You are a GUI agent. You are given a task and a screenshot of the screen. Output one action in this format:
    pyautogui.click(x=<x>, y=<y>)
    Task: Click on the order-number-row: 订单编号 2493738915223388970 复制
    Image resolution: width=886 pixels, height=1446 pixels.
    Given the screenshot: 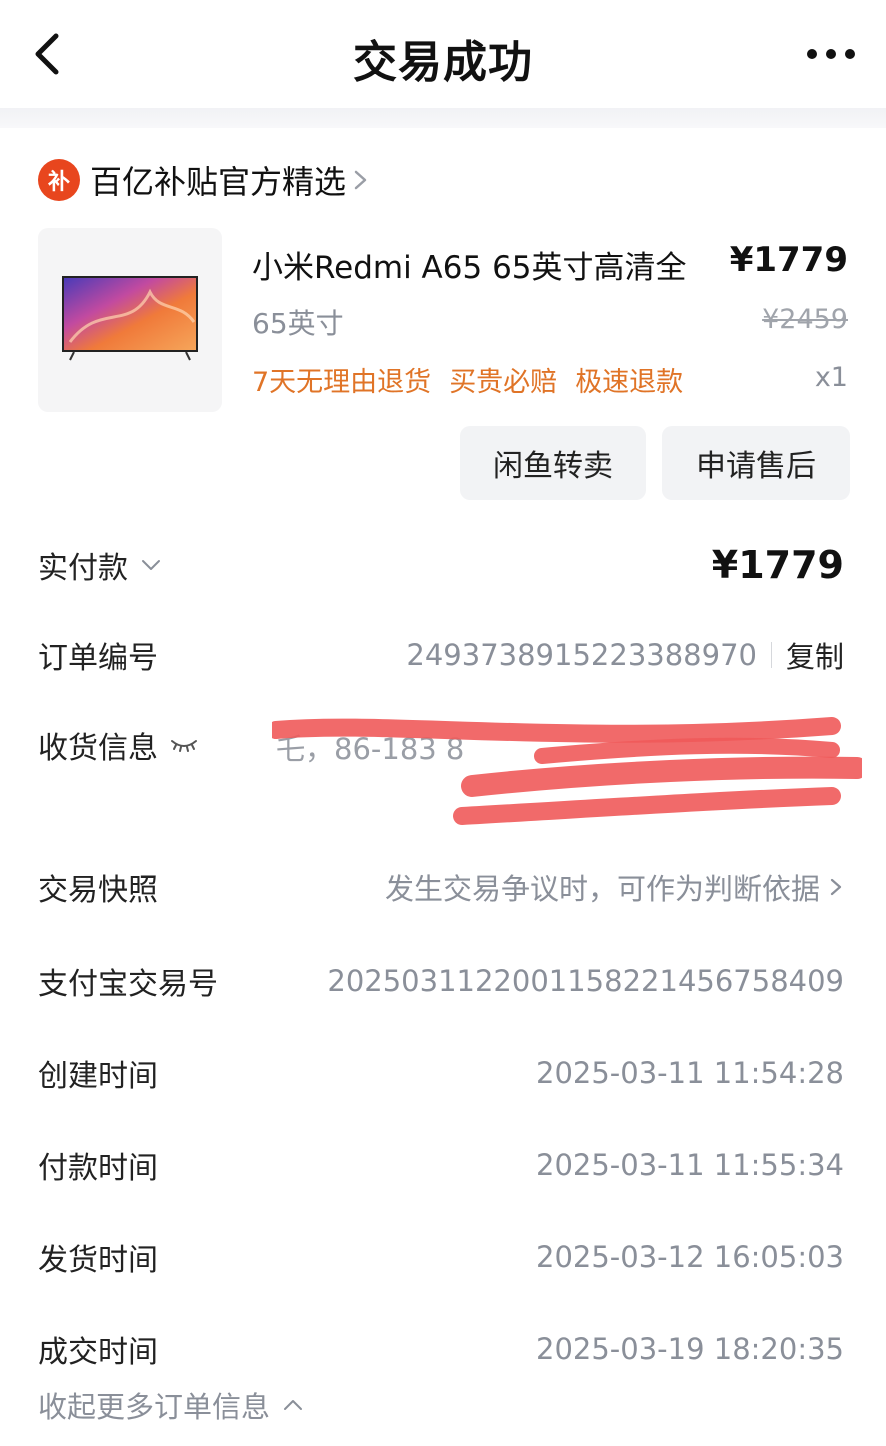 What is the action you would take?
    pyautogui.click(x=441, y=655)
    